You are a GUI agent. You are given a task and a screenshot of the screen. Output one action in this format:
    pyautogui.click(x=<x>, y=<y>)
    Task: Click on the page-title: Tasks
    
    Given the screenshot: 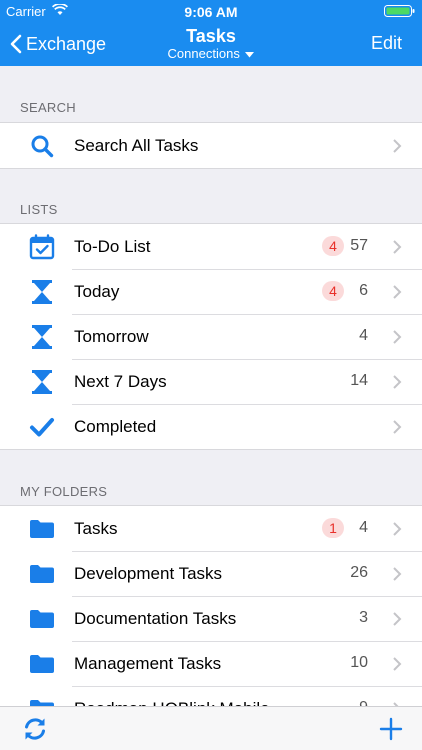 What is the action you would take?
    pyautogui.click(x=211, y=36)
    